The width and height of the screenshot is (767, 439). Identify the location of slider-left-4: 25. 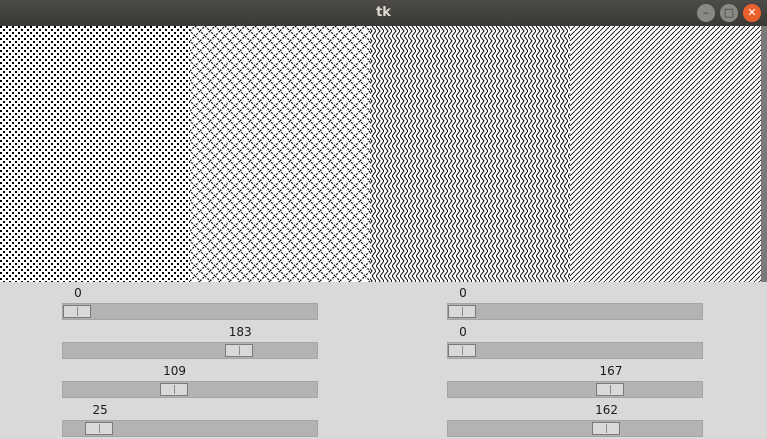
(190, 420).